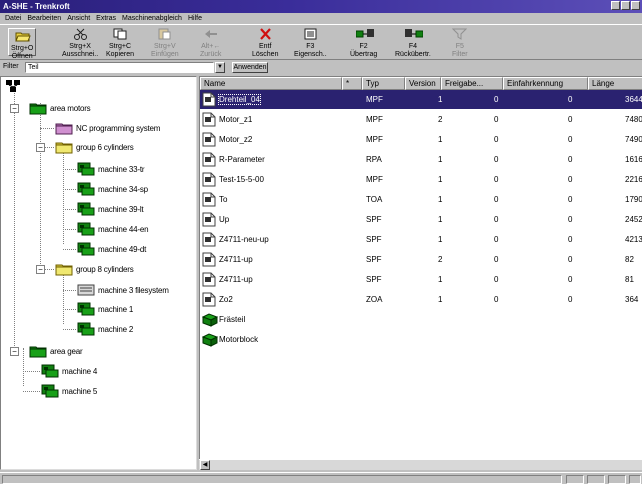 This screenshot has width=642, height=484. I want to click on menu-bearbeiten: Bearbeiten, so click(44, 18).